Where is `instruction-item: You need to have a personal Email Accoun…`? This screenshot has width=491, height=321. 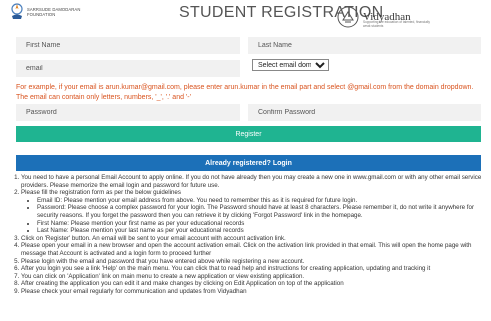
instruction-item: You need to have a personal Email Accoun… is located at coordinates (253, 181).